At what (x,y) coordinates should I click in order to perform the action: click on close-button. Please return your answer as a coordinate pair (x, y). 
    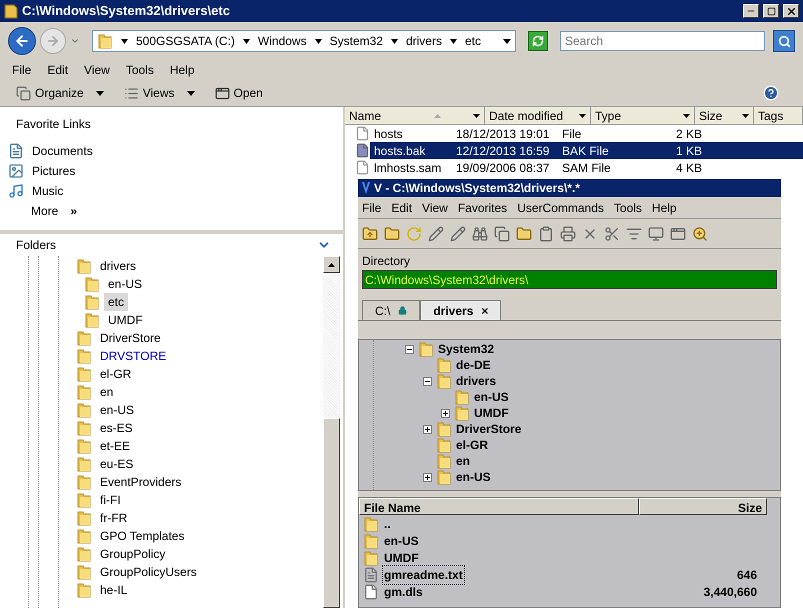
    Looking at the image, I should click on (791, 11).